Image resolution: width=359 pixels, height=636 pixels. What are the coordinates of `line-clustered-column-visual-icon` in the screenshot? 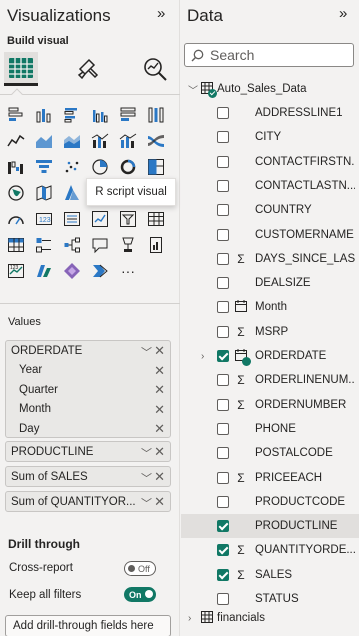 It's located at (100, 141).